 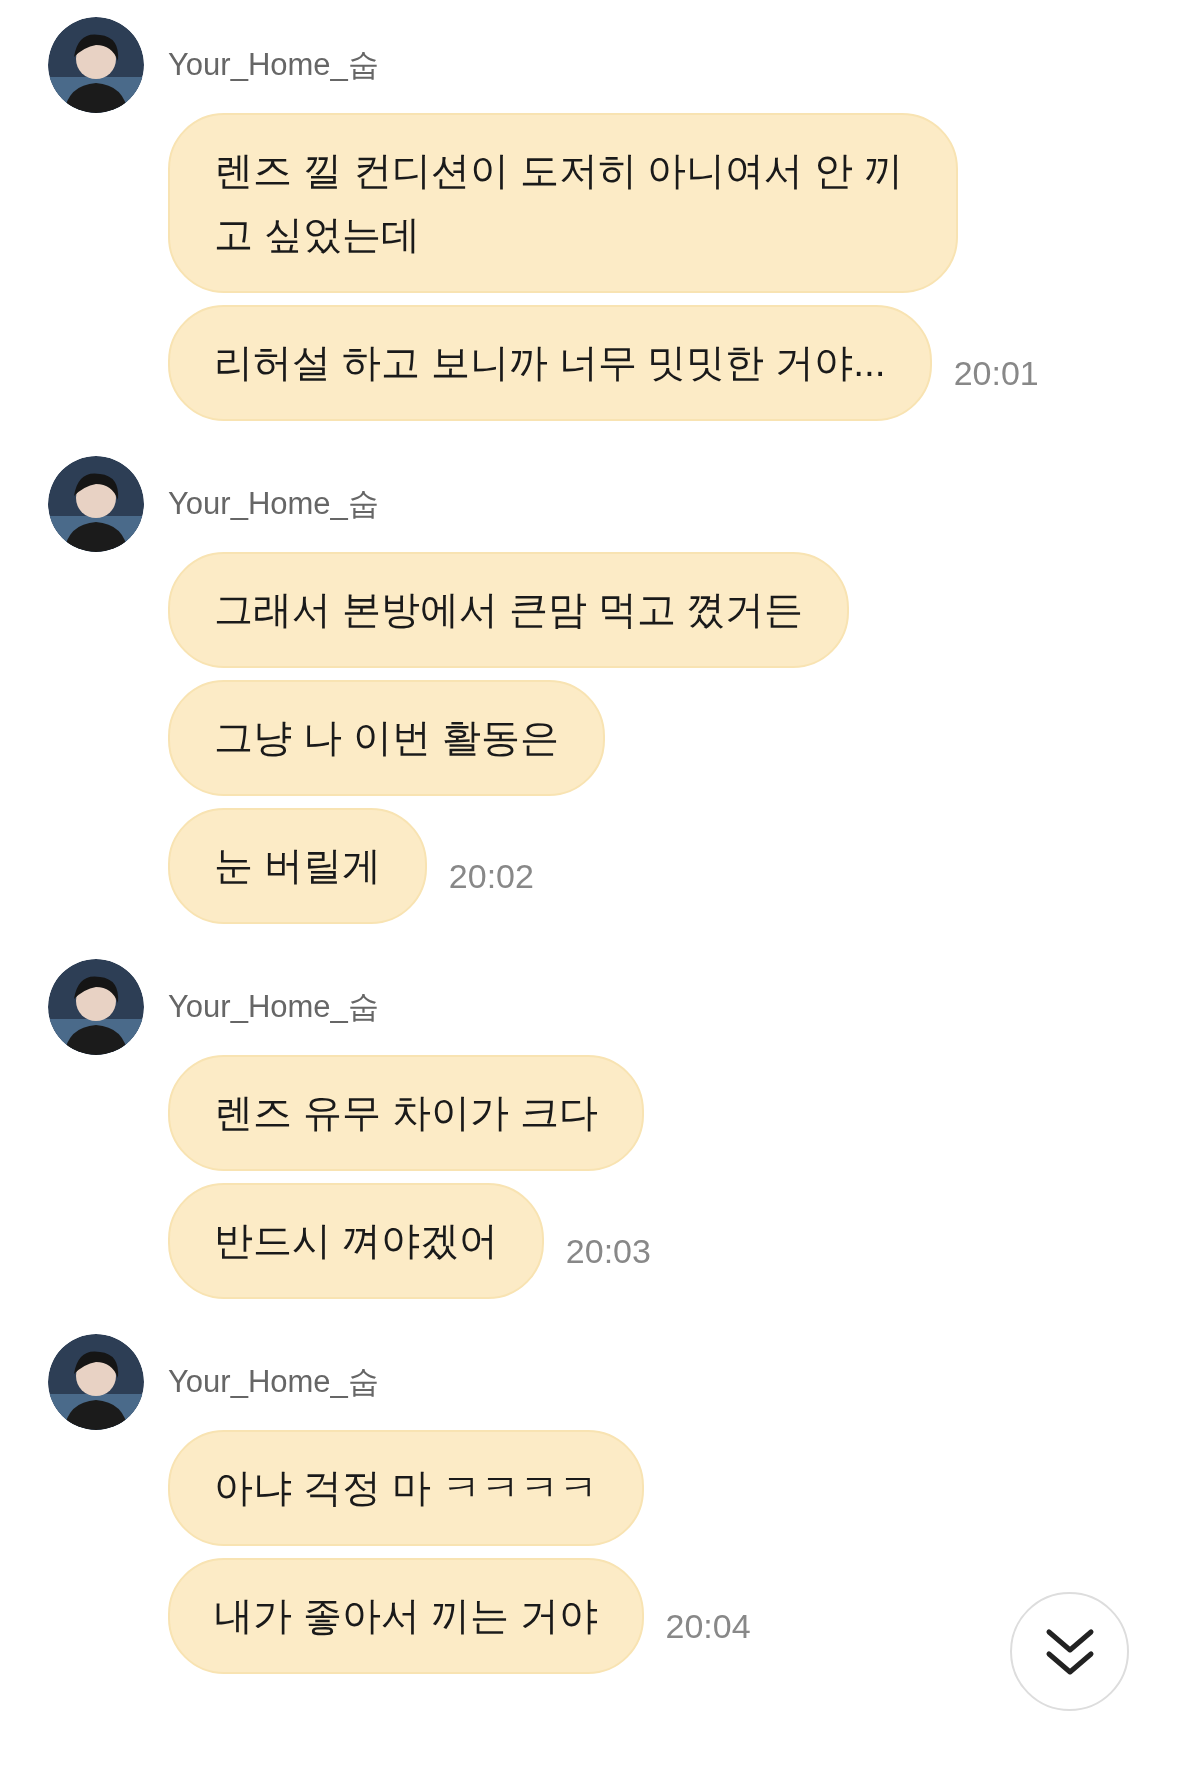 I want to click on message-time: 20:01, so click(x=996, y=373).